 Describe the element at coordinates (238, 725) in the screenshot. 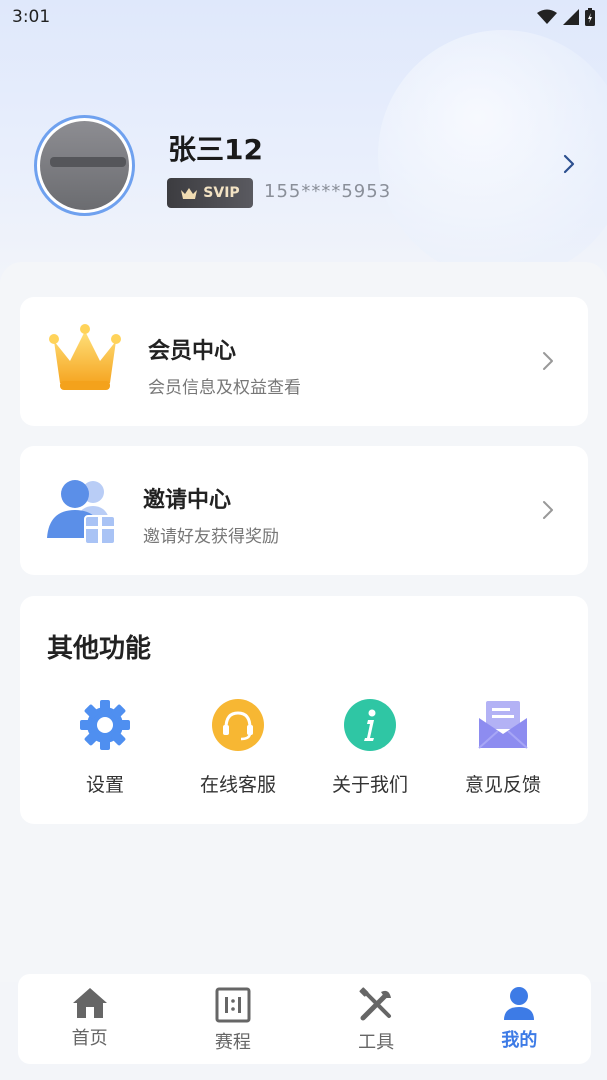

I see `headset-icon` at that location.